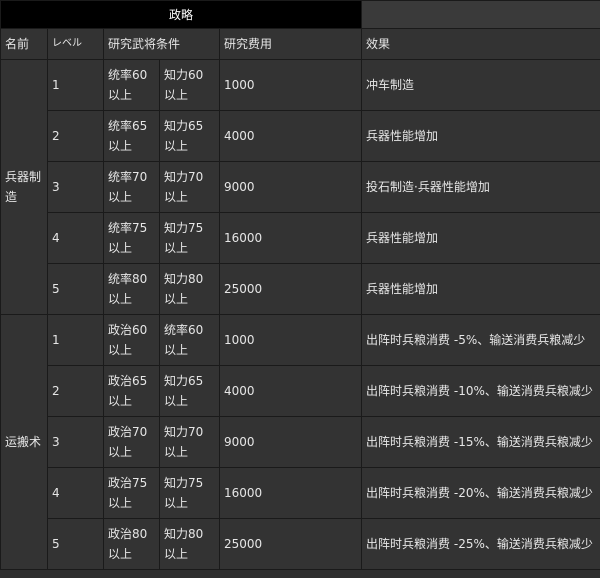 Image resolution: width=600 pixels, height=578 pixels. I want to click on condition-primary-cell: 政治70以上, so click(131, 442).